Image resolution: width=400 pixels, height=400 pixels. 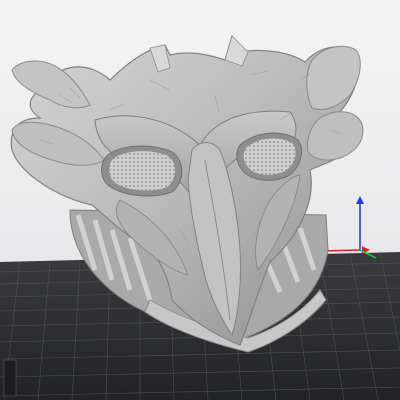 I want to click on left-eye-mesh, so click(x=142, y=171).